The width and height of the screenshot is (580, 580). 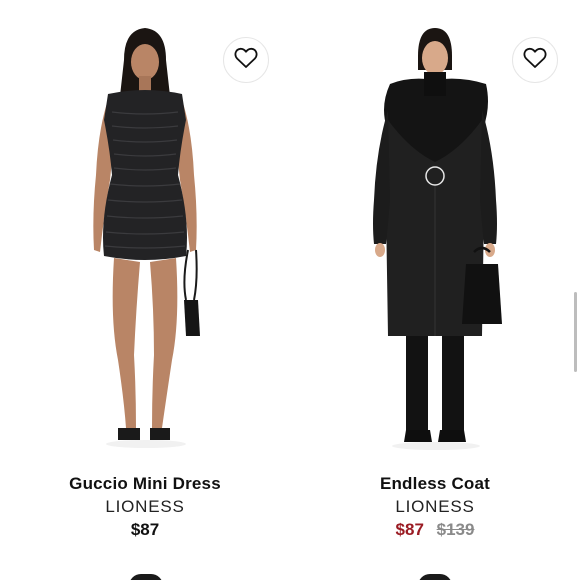 What do you see at coordinates (455, 529) in the screenshot?
I see `original-price: $139` at bounding box center [455, 529].